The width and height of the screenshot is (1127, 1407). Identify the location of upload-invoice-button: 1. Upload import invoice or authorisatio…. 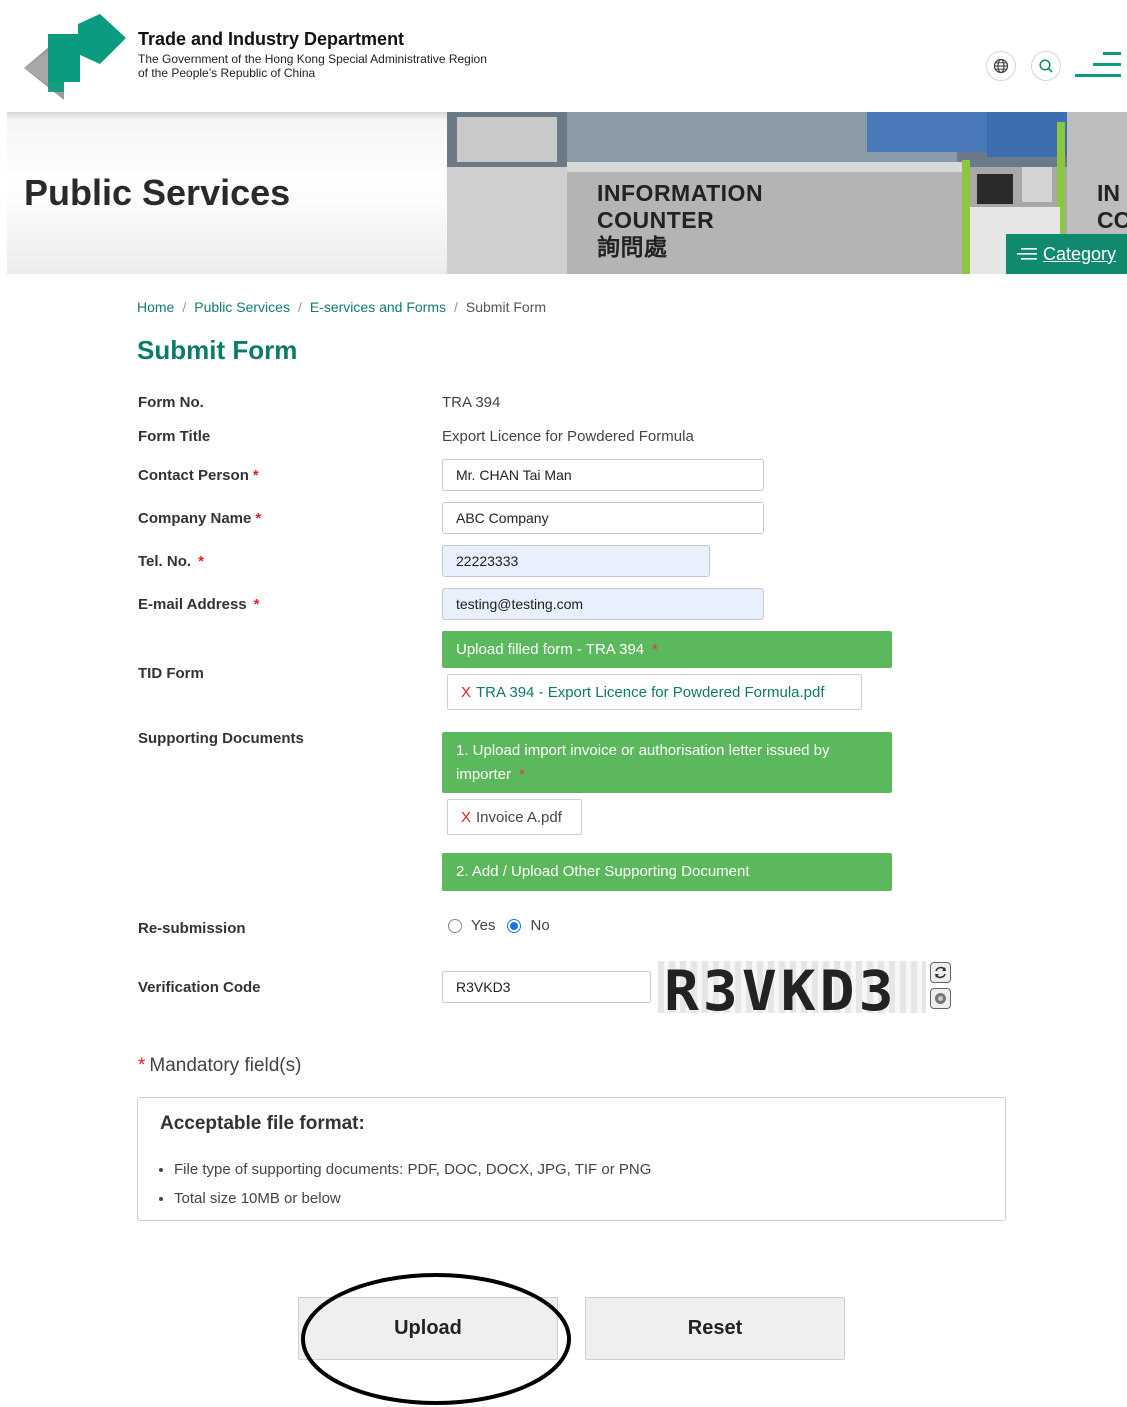
(667, 762).